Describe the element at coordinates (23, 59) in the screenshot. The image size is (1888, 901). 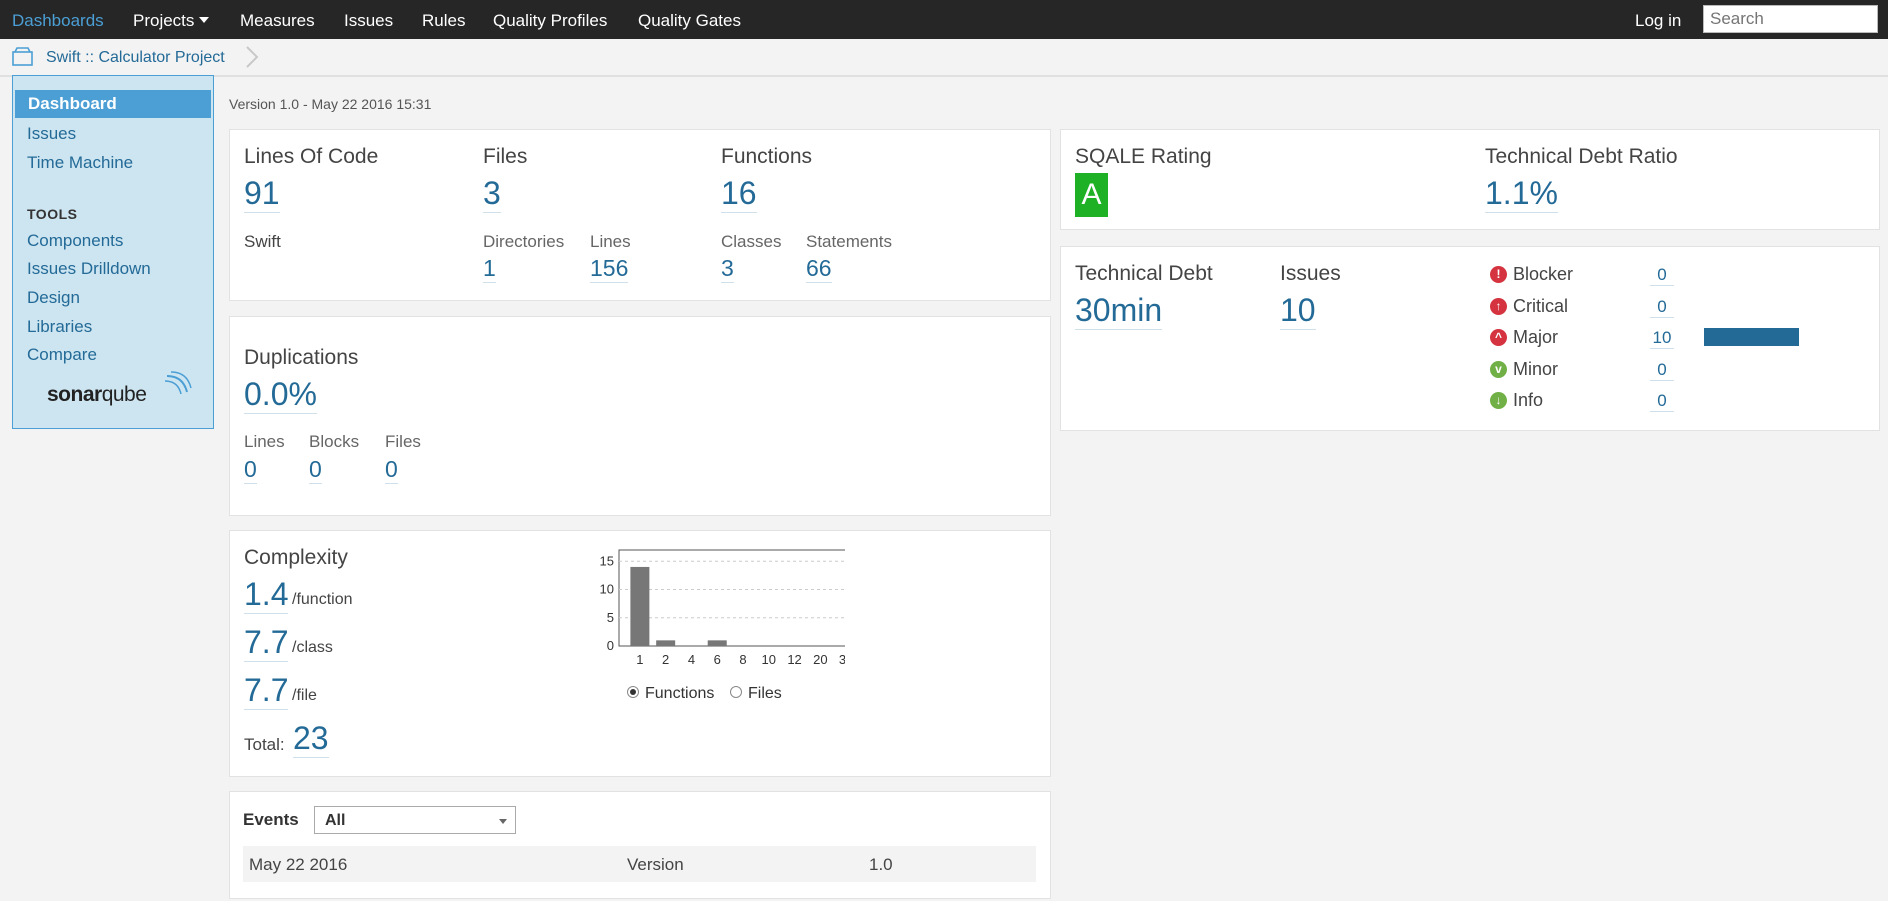
I see `project-icon` at that location.